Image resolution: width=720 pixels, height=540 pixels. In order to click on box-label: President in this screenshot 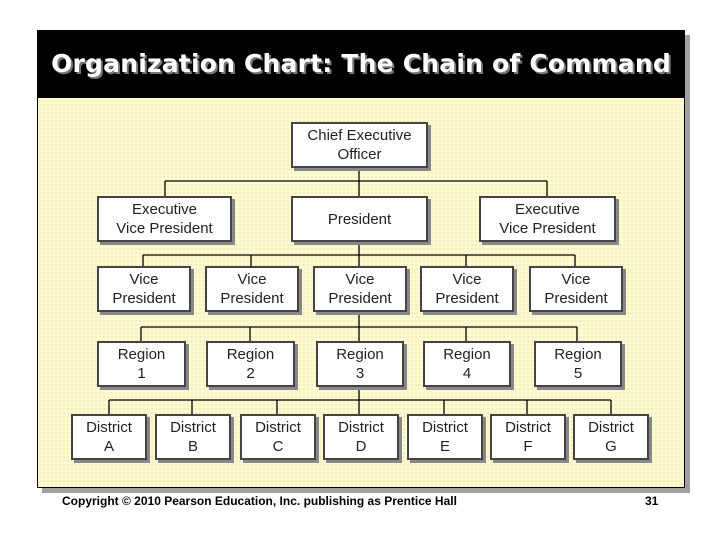, I will do `click(359, 219)`.